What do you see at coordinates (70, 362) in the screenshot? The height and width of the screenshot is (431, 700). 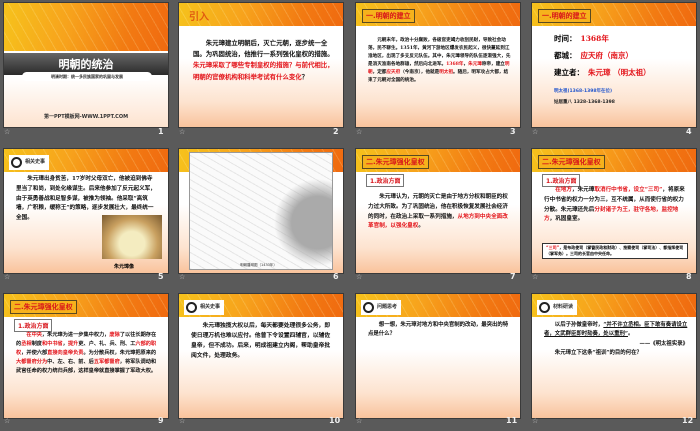 I see `text-run: 中、左、右、前、后` at bounding box center [70, 362].